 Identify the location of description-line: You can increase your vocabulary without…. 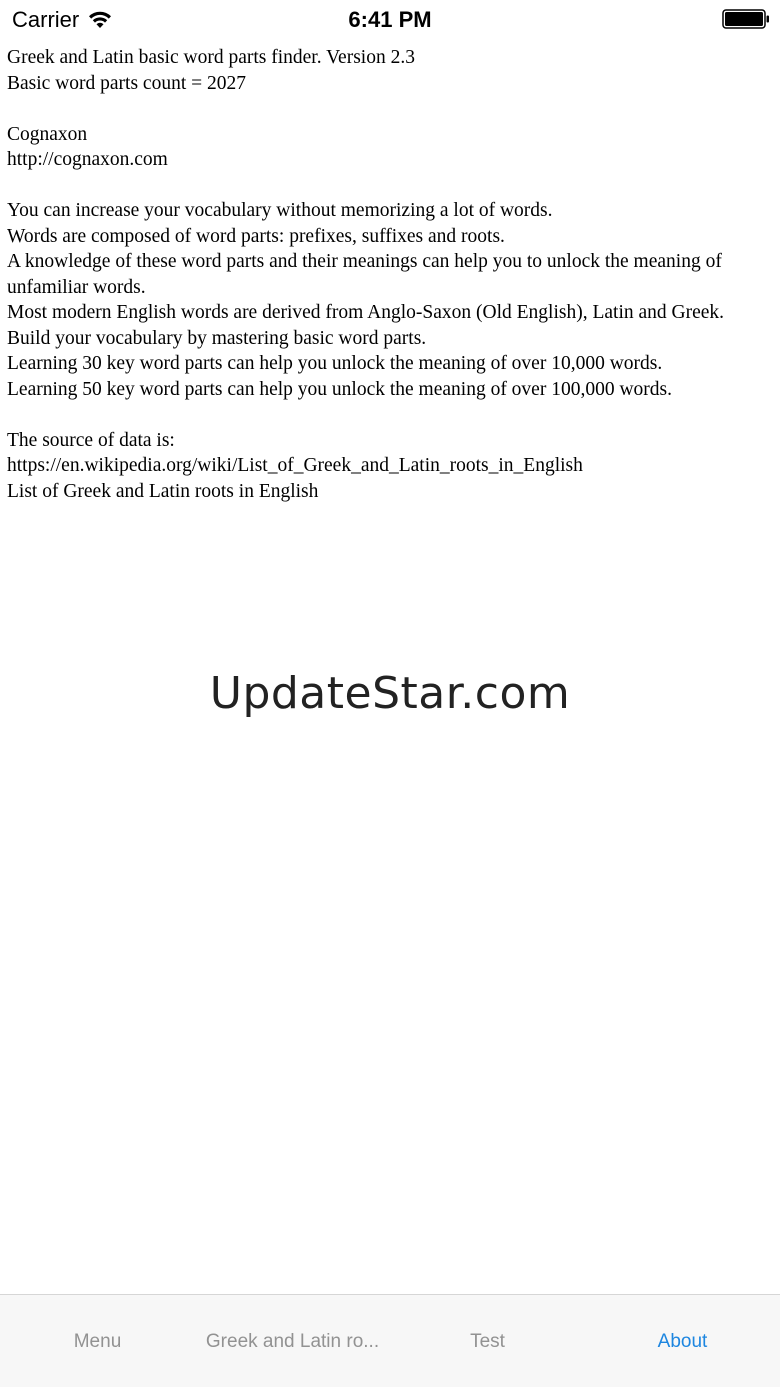
(280, 210).